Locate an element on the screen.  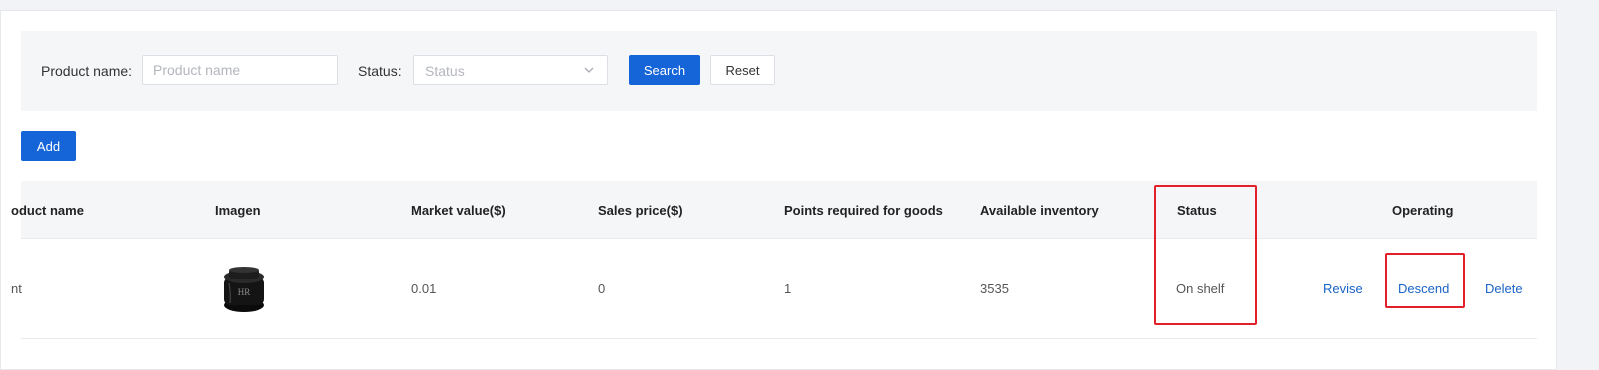
cell-sales-price: 0 is located at coordinates (602, 288).